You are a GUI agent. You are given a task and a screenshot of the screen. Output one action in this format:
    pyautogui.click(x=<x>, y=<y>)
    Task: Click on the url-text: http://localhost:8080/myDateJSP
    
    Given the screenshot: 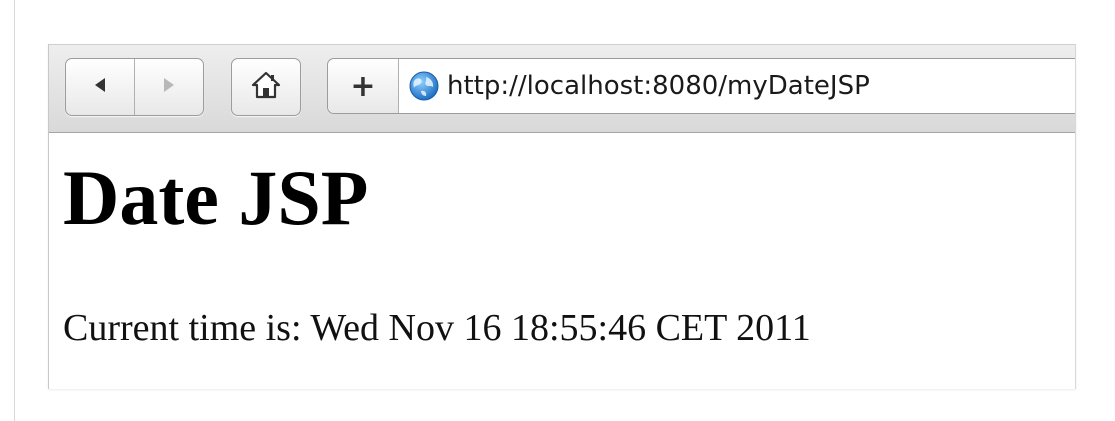 What is the action you would take?
    pyautogui.click(x=658, y=86)
    